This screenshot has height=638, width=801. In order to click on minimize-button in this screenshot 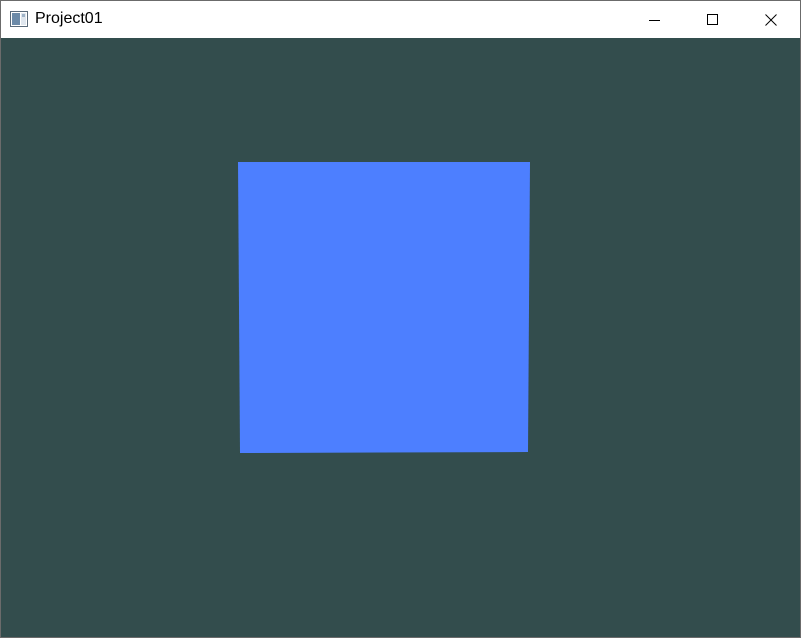, I will do `click(655, 19)`.